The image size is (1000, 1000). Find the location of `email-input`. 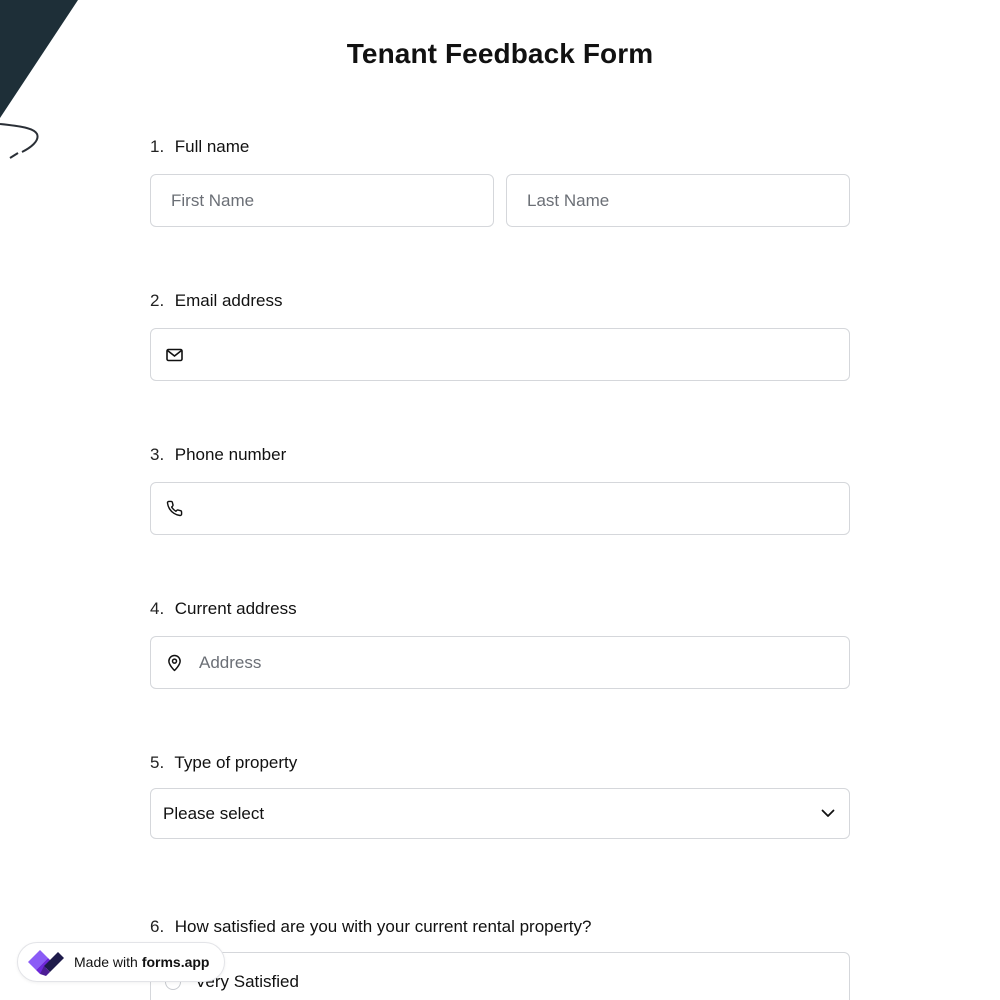

email-input is located at coordinates (500, 354).